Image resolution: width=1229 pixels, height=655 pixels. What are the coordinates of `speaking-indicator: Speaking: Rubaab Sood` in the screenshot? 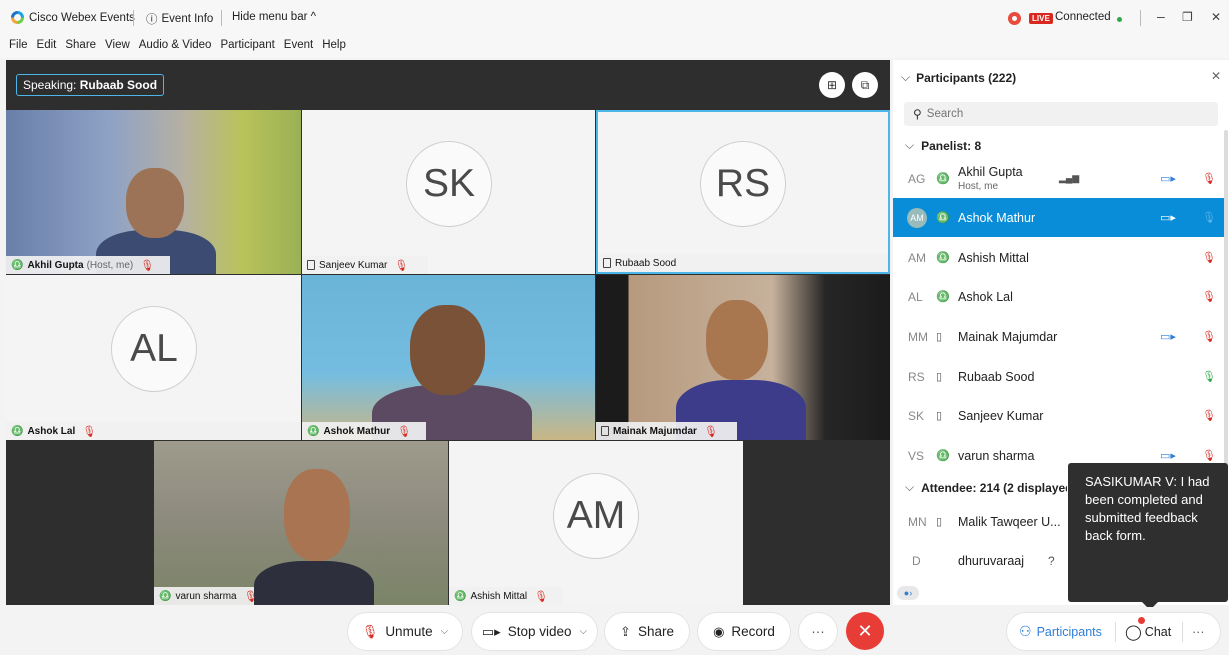 It's located at (90, 85).